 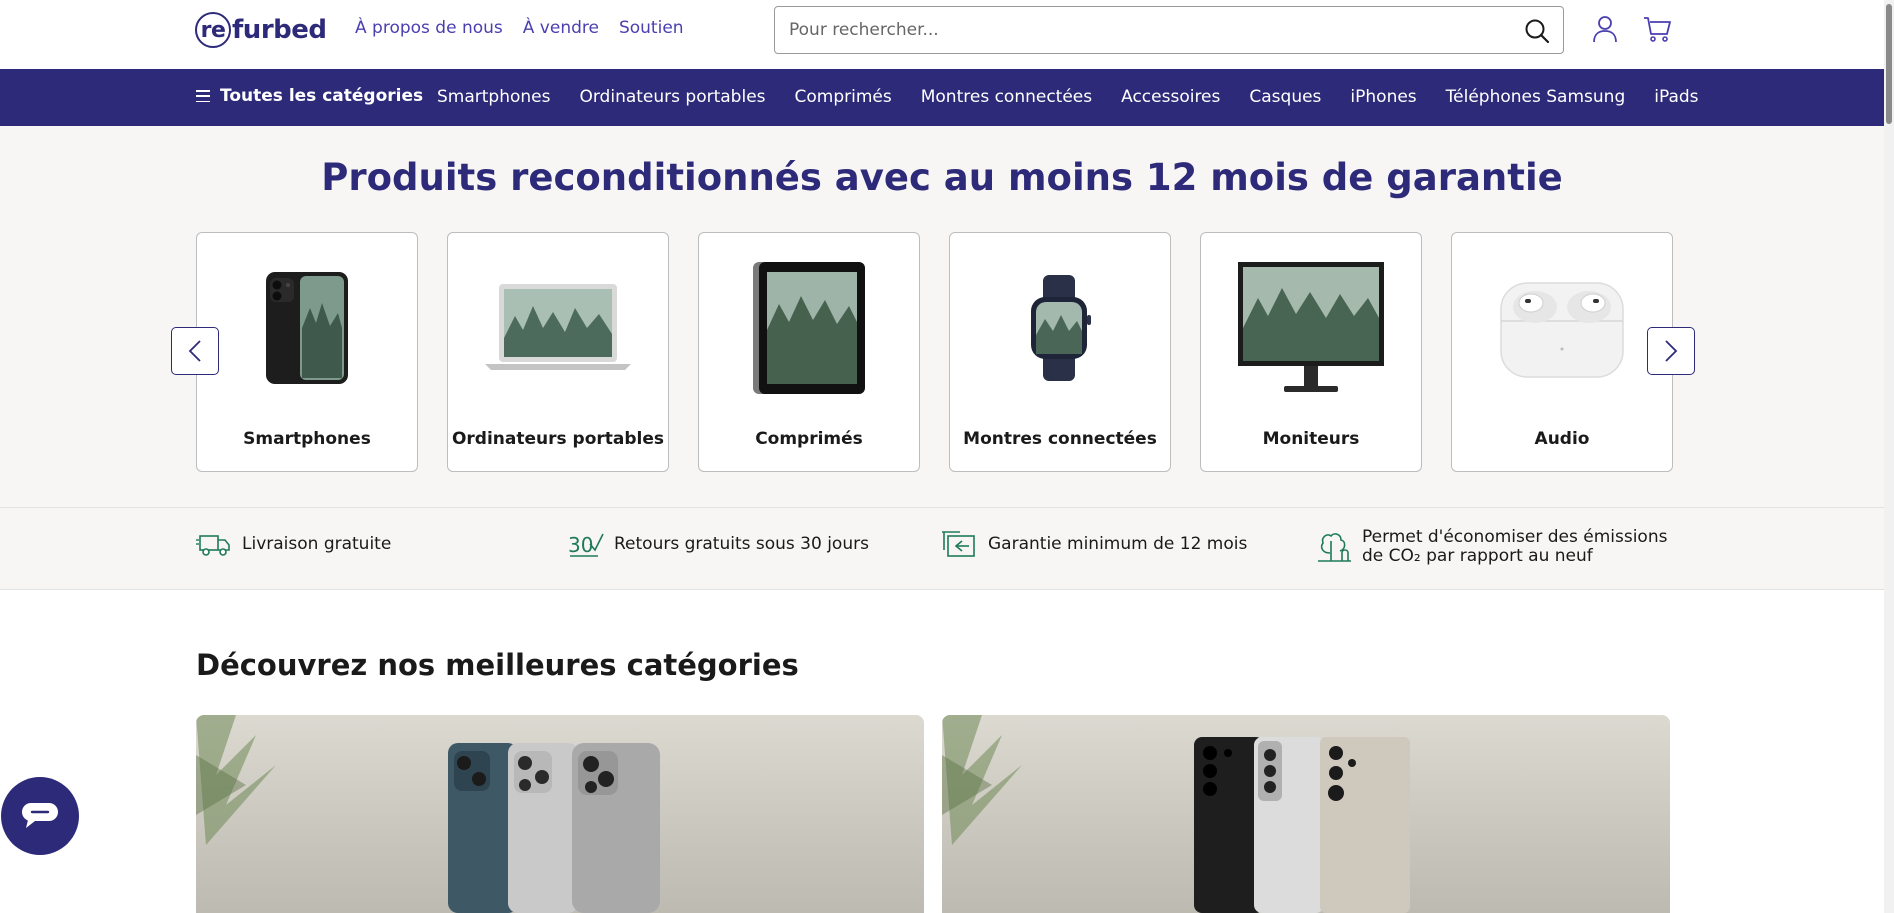 I want to click on tree-icon, so click(x=1334, y=547).